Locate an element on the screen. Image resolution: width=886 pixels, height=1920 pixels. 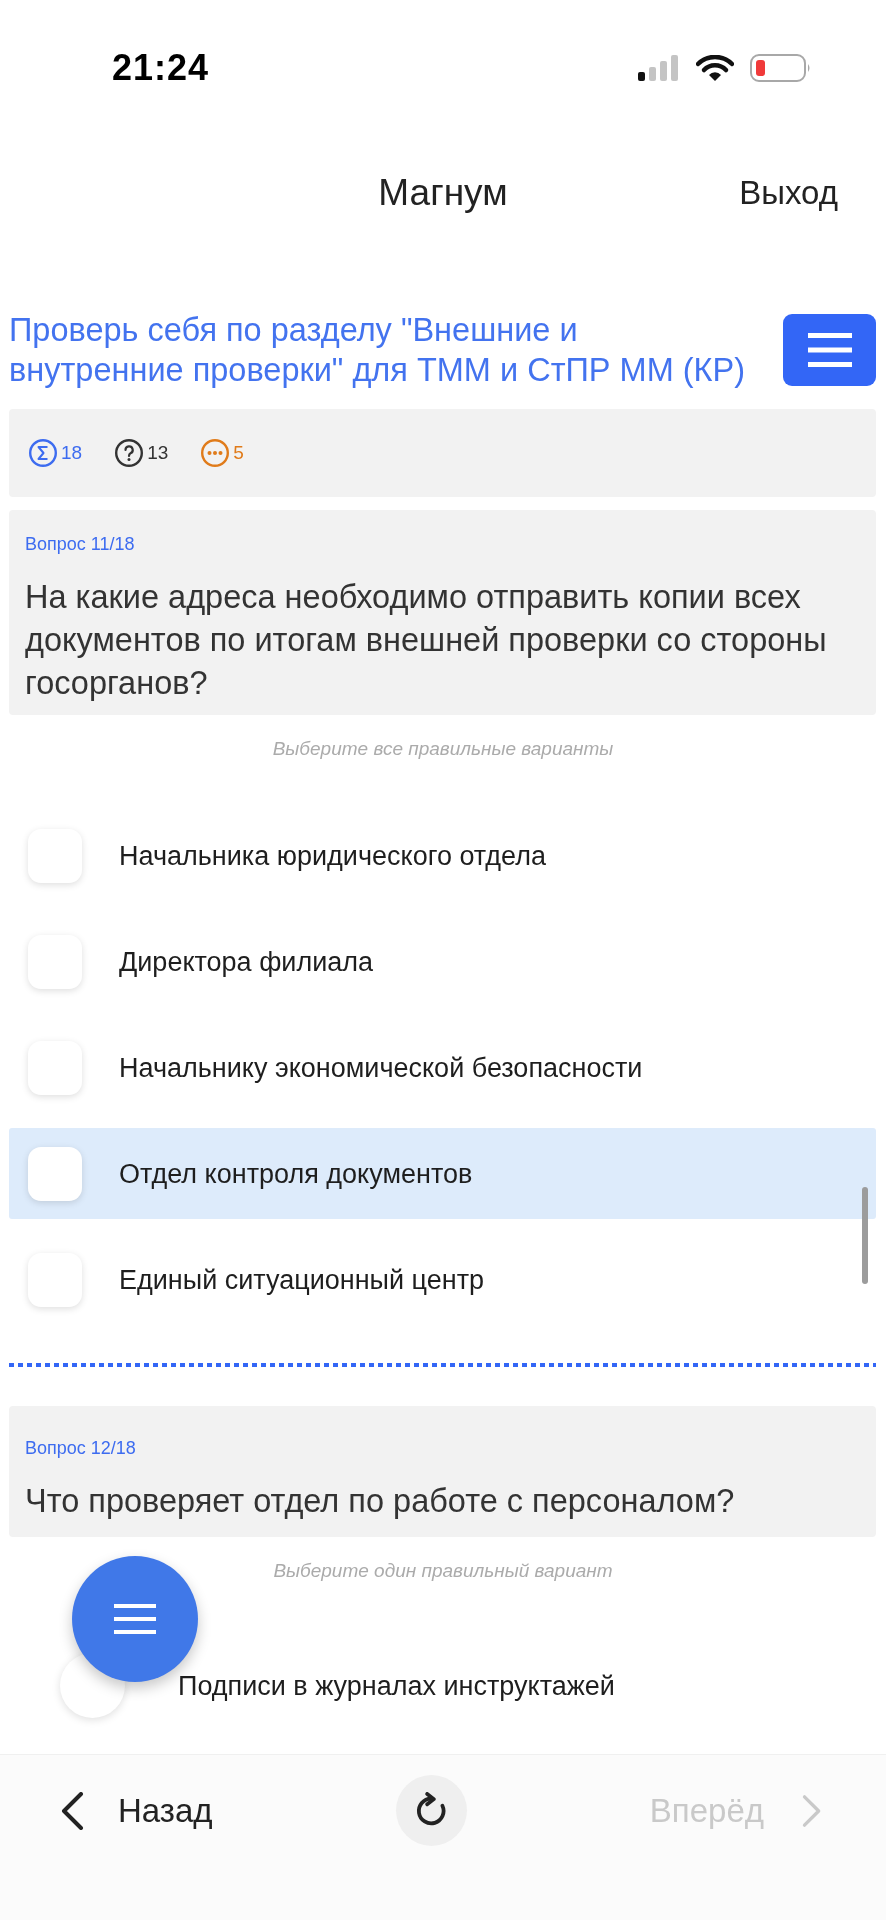
stat-count: 5 is located at coordinates (238, 453).